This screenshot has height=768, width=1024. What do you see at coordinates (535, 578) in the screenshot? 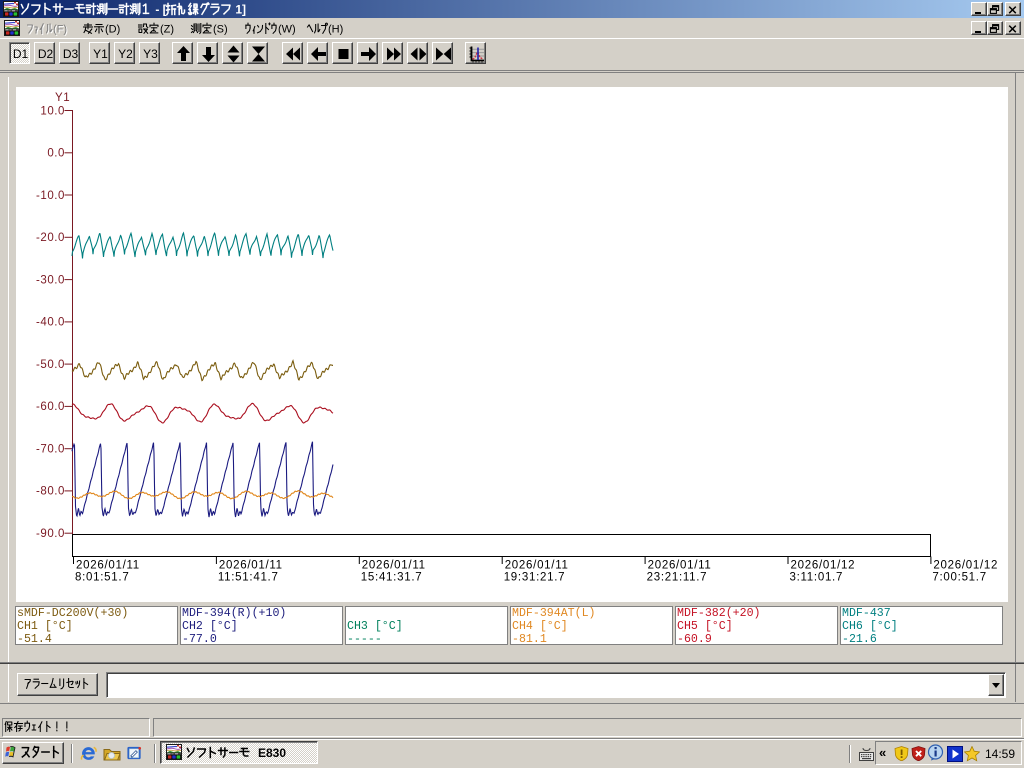
I see `svg-text: 19:31:21.7` at bounding box center [535, 578].